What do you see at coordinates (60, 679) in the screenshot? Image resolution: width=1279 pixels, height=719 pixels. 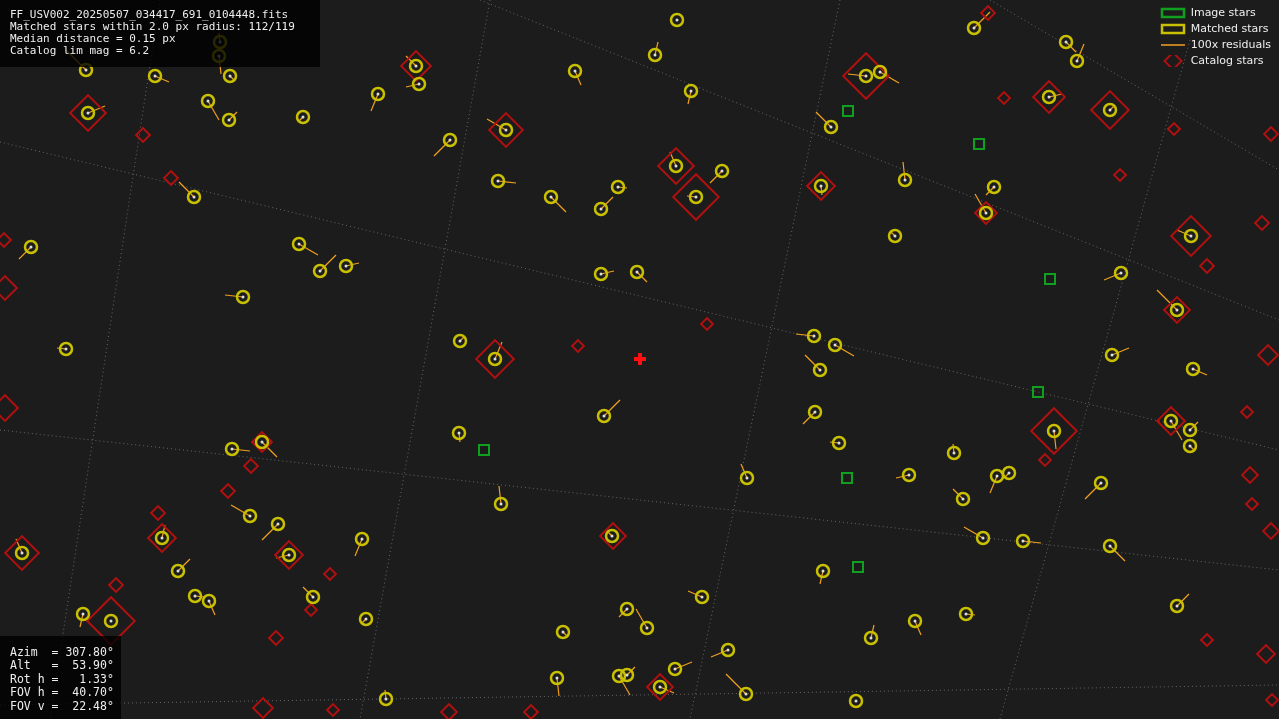 I see `pointing-line: Rot h = 1.33°` at bounding box center [60, 679].